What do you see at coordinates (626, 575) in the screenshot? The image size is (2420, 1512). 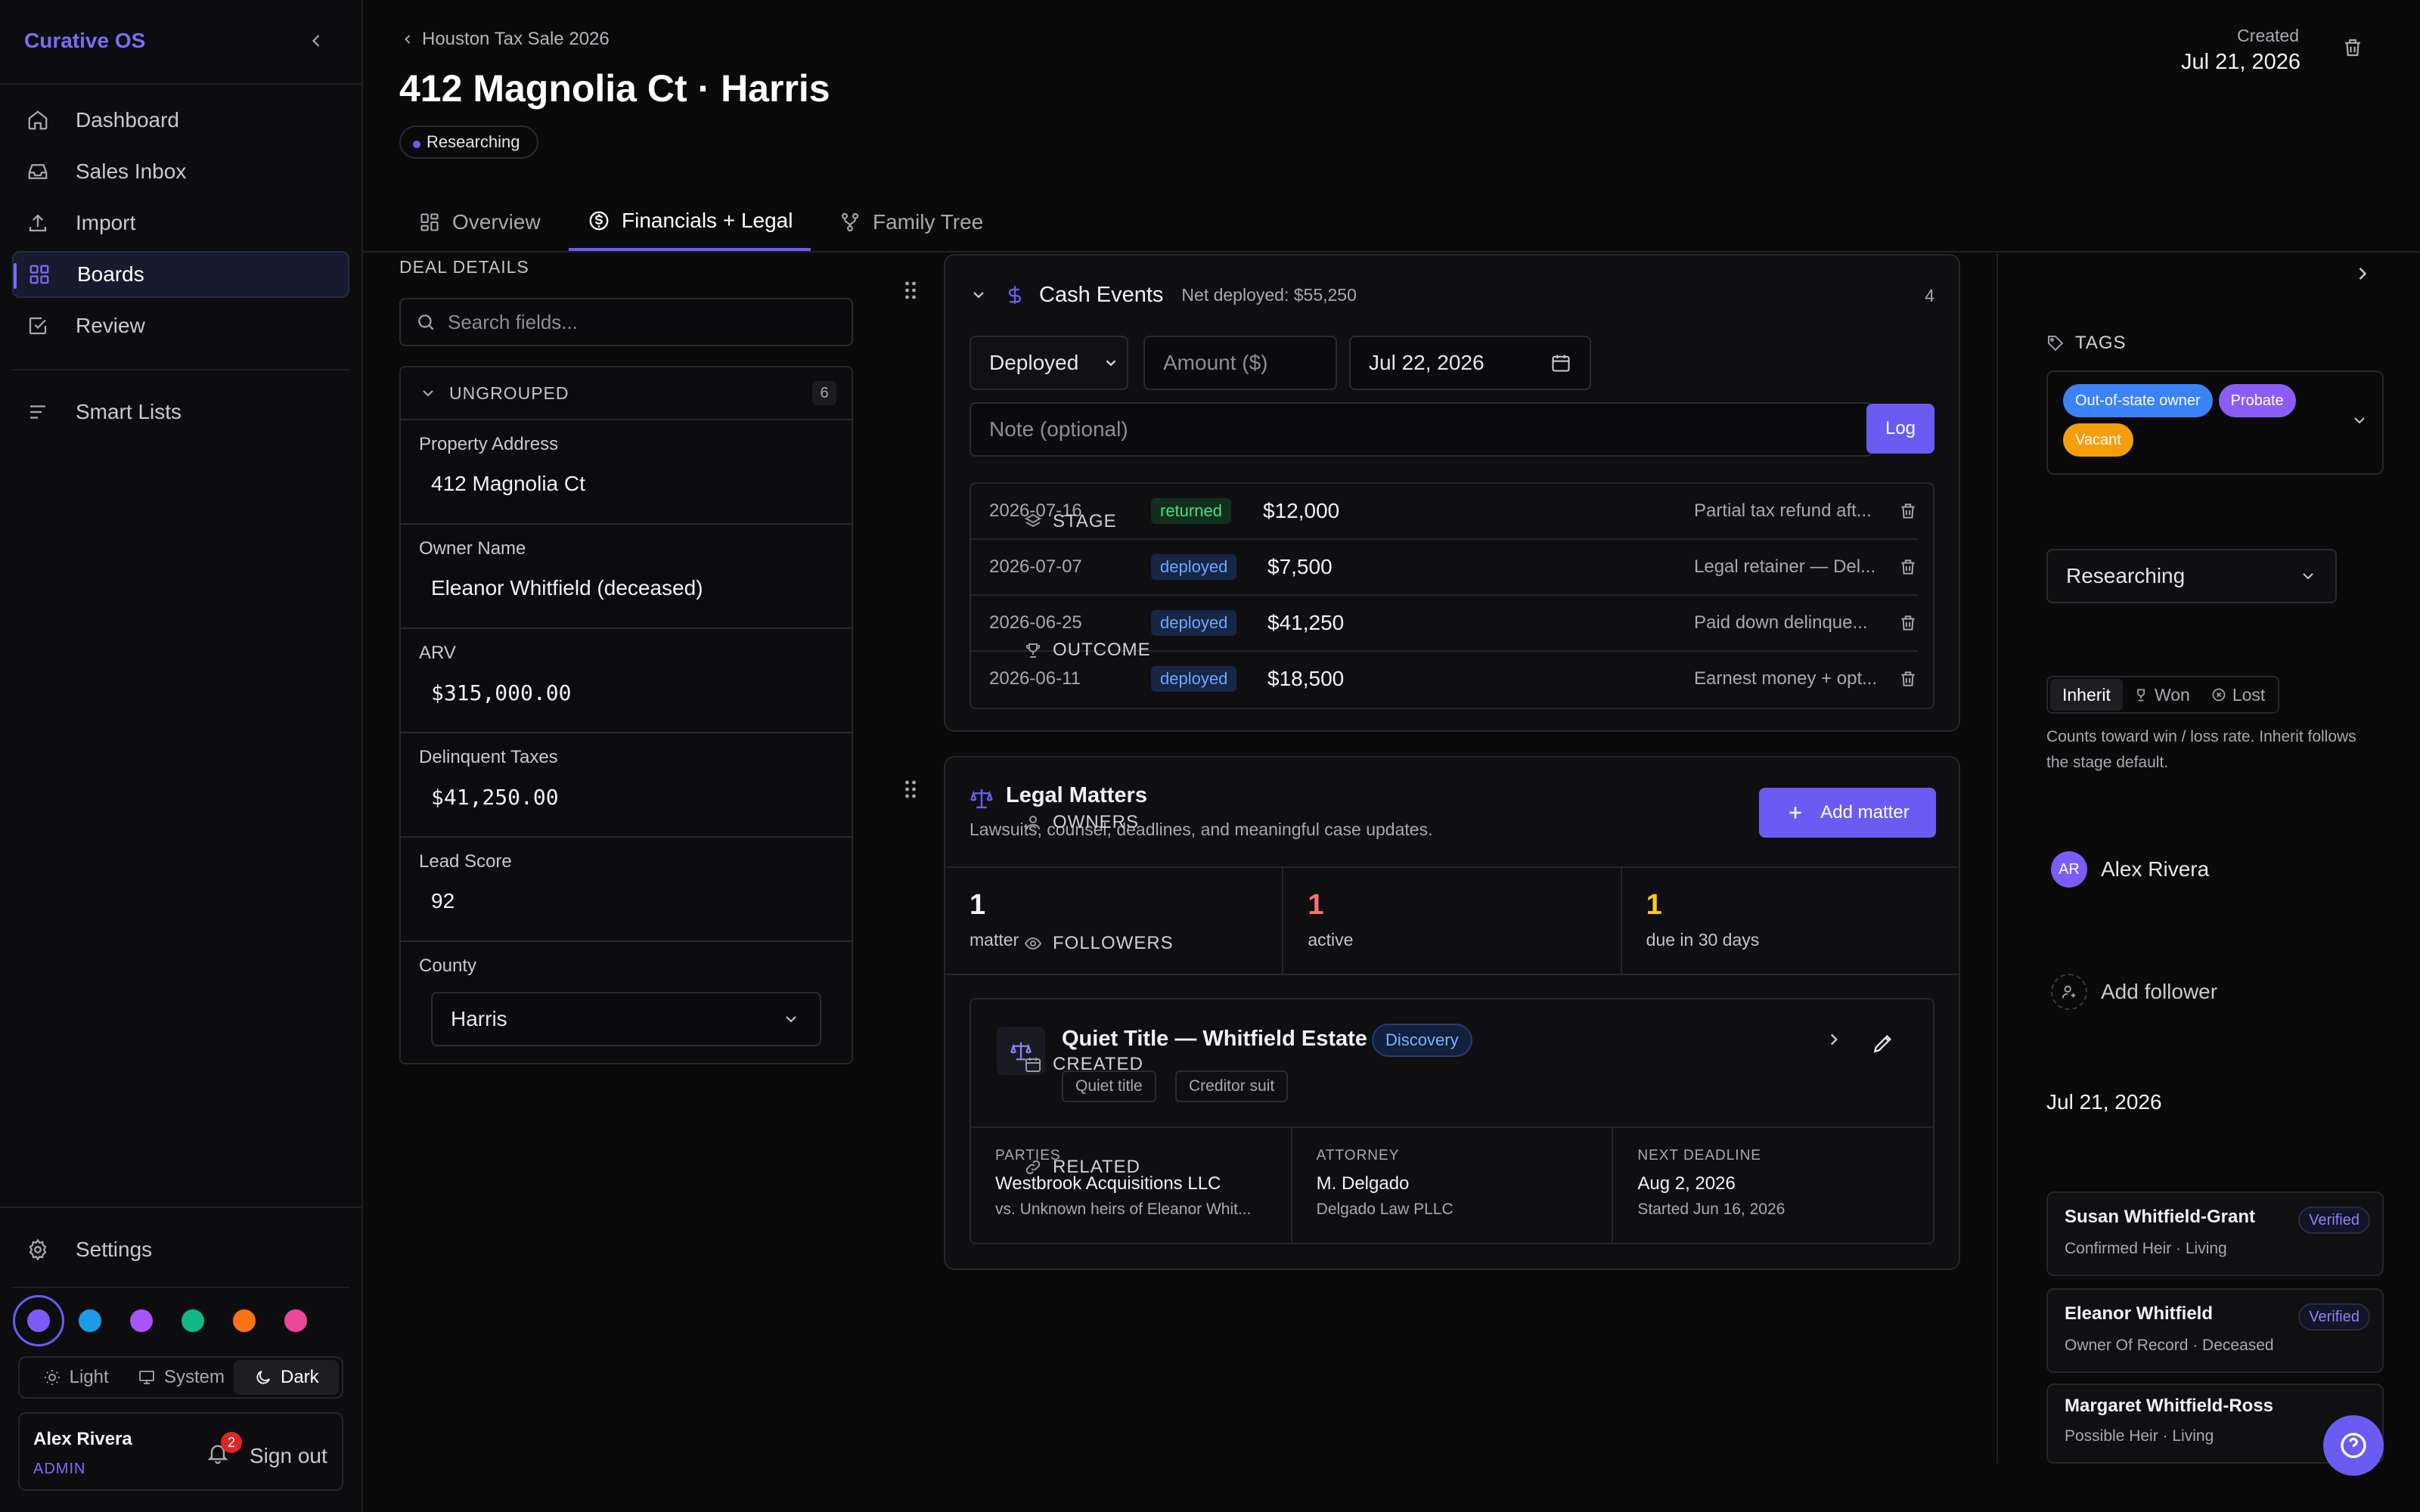 I see `field-owner-name: Owner Name Eleanor Whitfield (deceased)` at bounding box center [626, 575].